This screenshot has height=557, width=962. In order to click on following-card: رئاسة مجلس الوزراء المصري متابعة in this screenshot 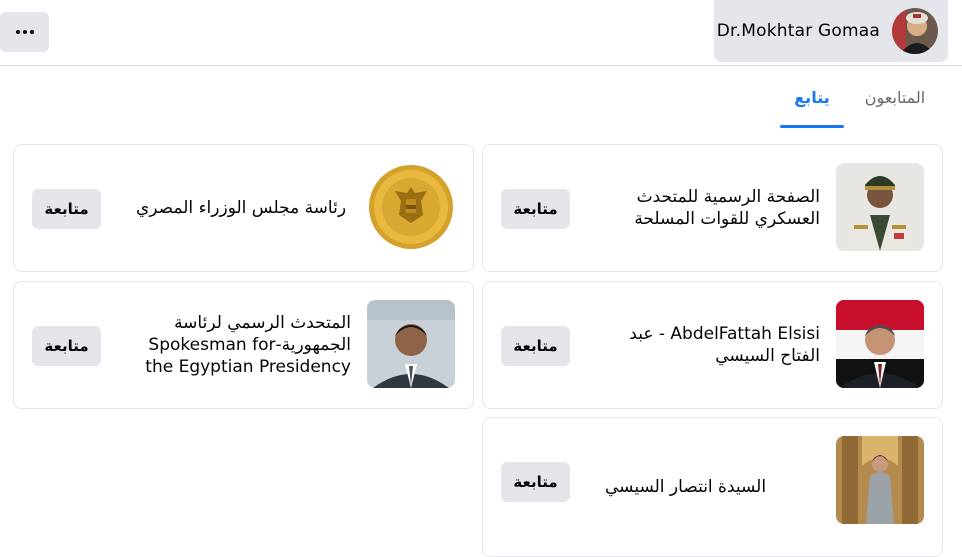, I will do `click(243, 208)`.